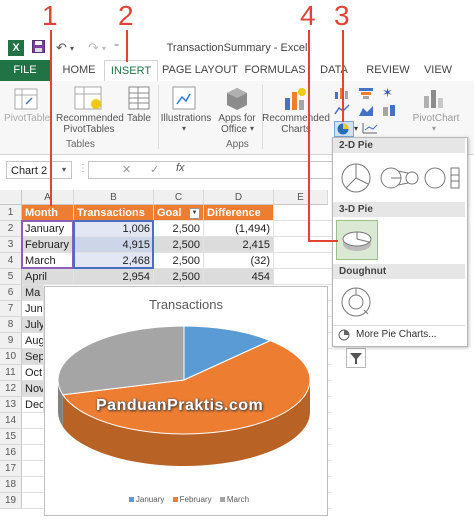  I want to click on select-all-corner, so click(11, 197).